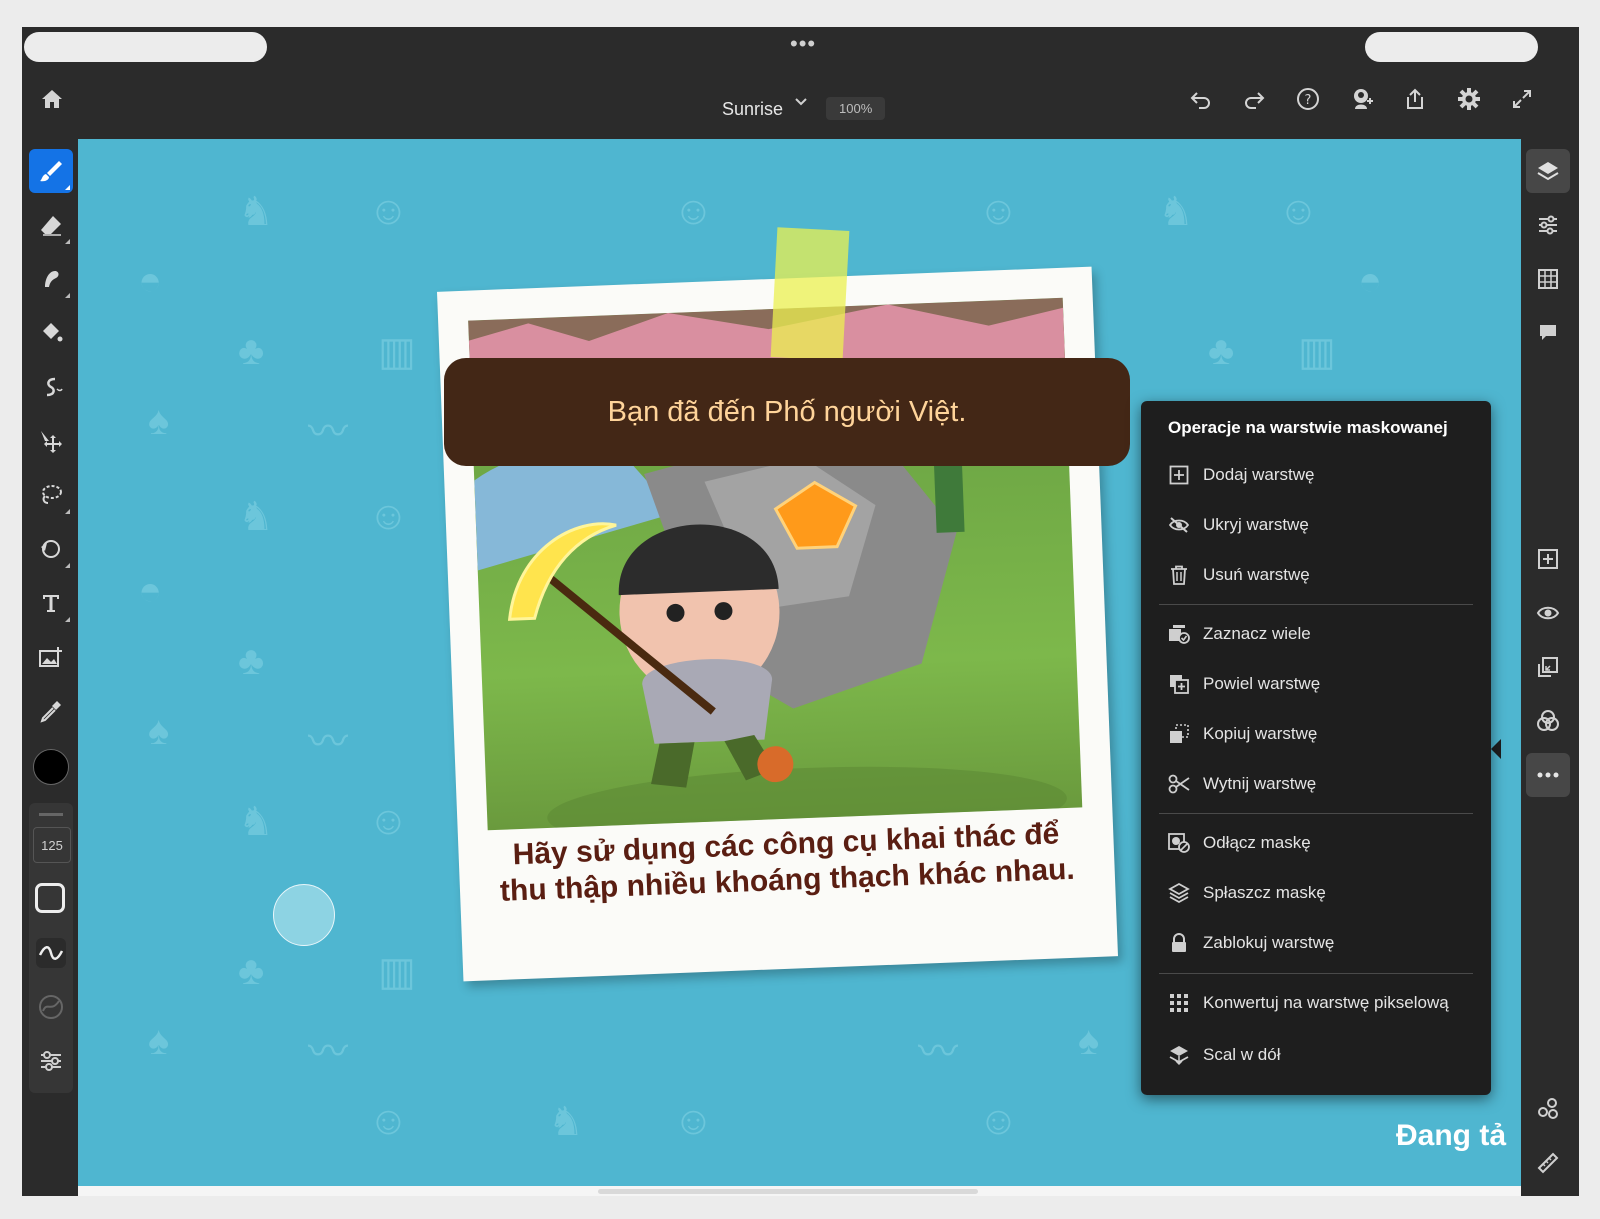 The height and width of the screenshot is (1219, 1600). I want to click on comment-icon, so click(1548, 333).